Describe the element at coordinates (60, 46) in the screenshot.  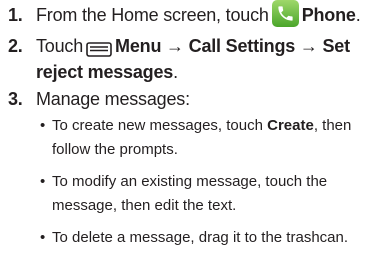
I see `step-2-text: Touch` at that location.